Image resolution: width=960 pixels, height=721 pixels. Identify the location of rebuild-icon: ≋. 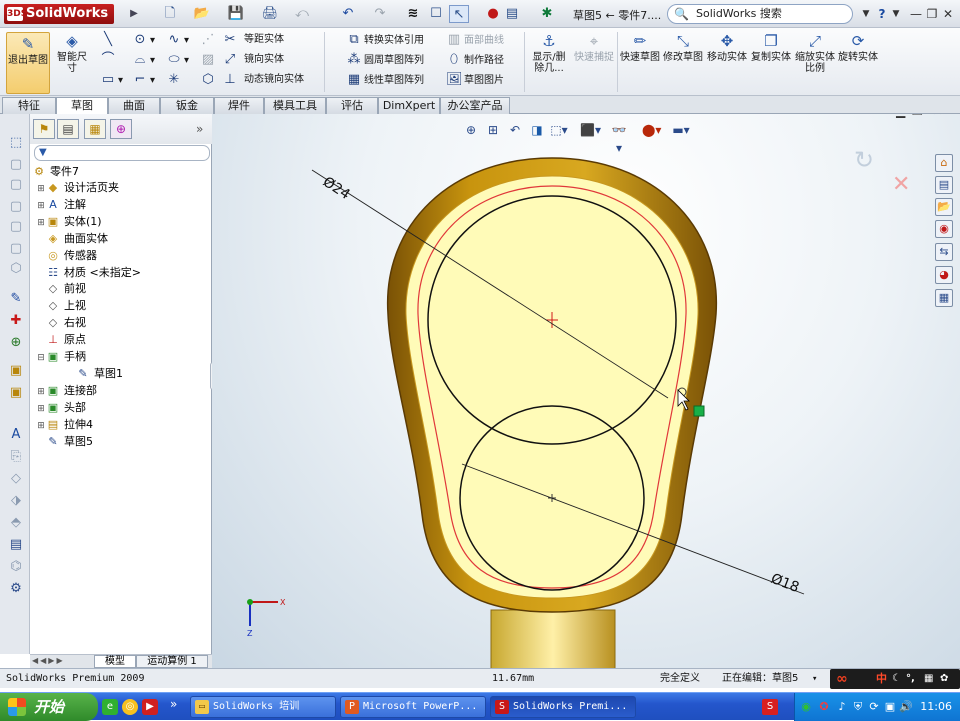
(413, 14).